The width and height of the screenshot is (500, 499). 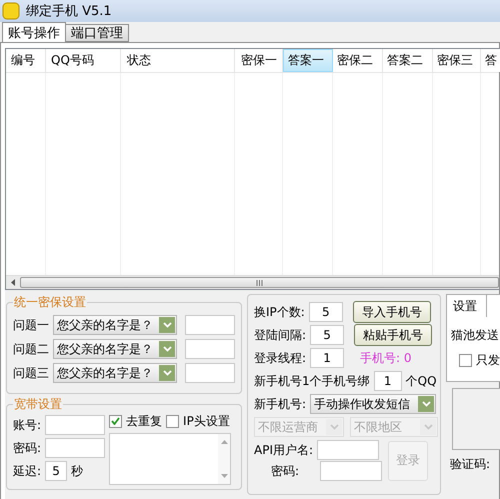 I want to click on window-title: 绑定手机 V5.1, so click(x=69, y=11).